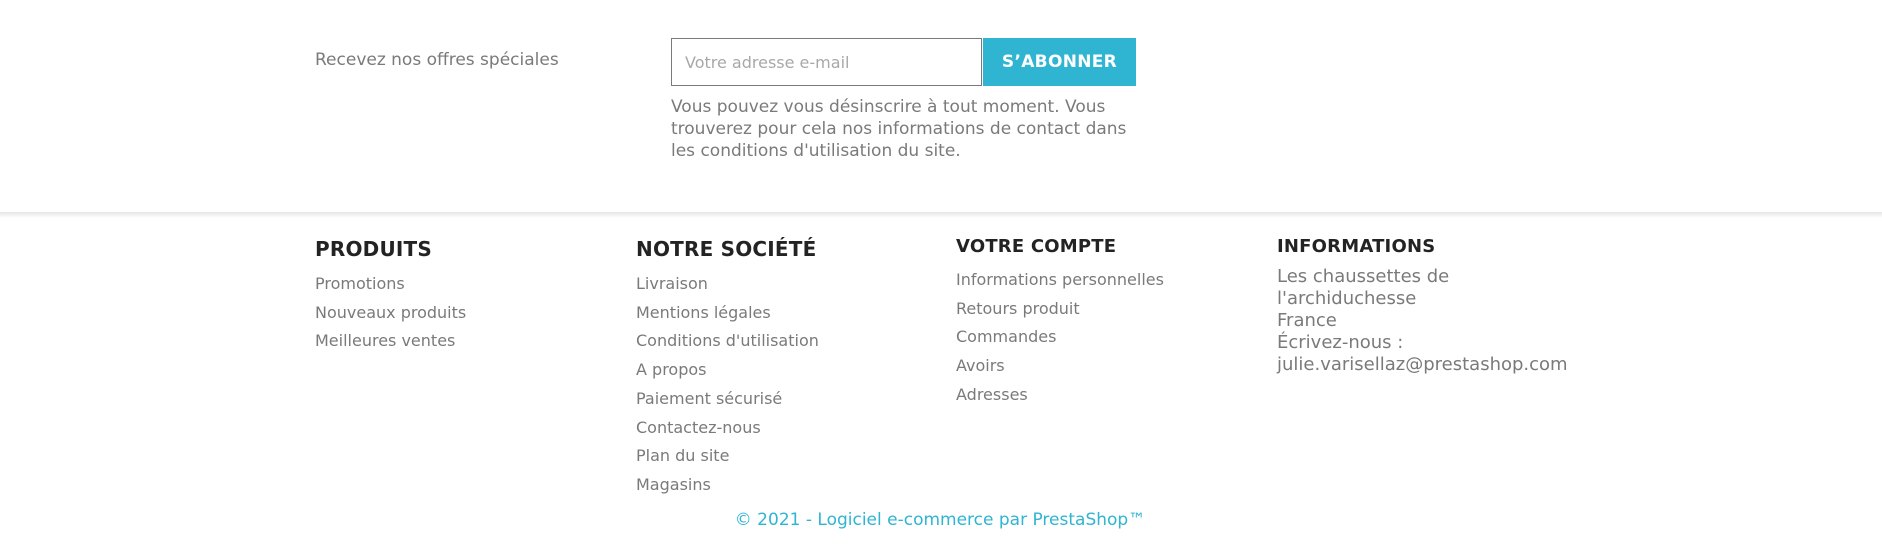  I want to click on footer-link-mentions-legales: Mentions légales, so click(727, 313).